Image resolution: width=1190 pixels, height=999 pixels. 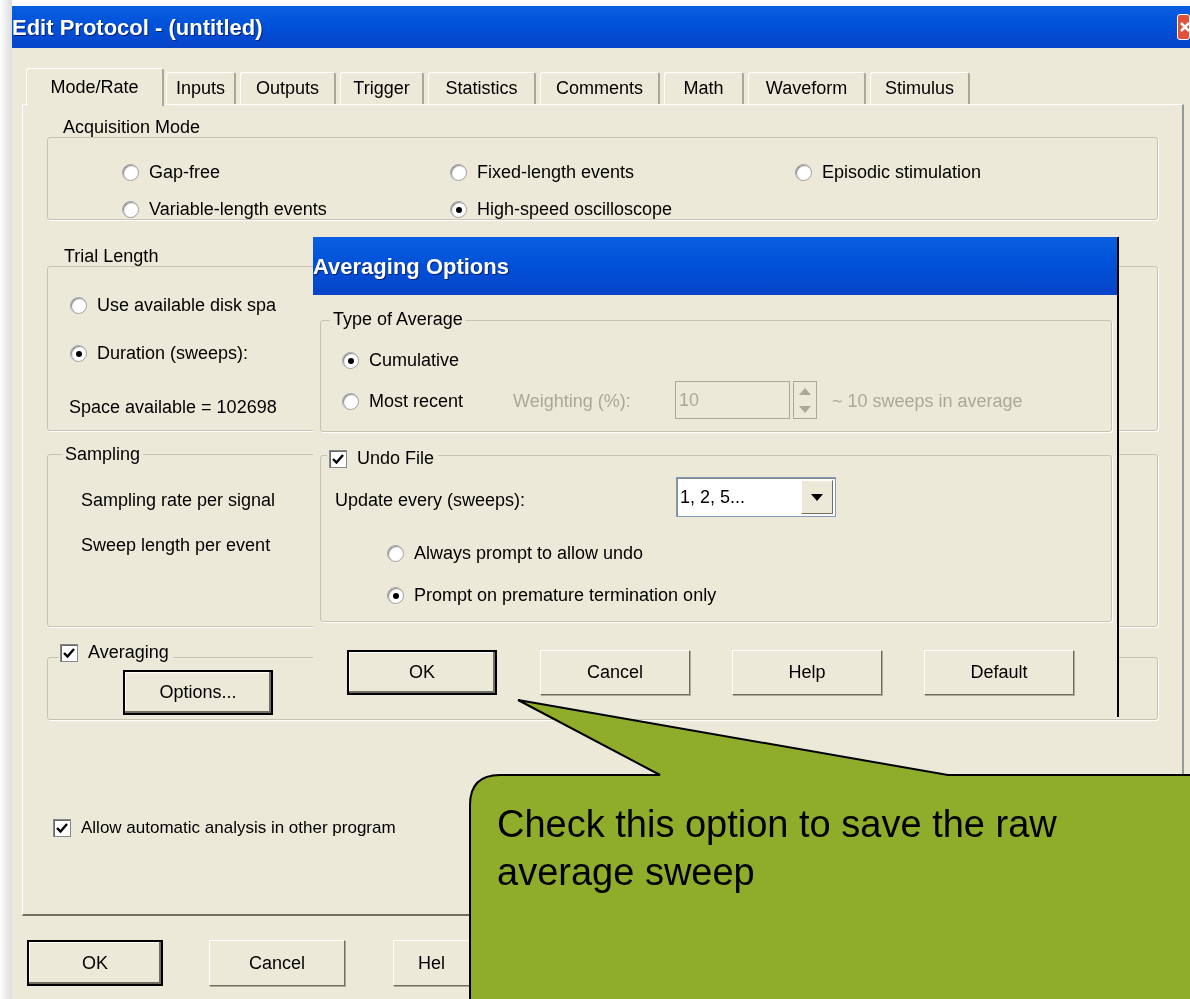 I want to click on group-label: Sampling, so click(x=103, y=454).